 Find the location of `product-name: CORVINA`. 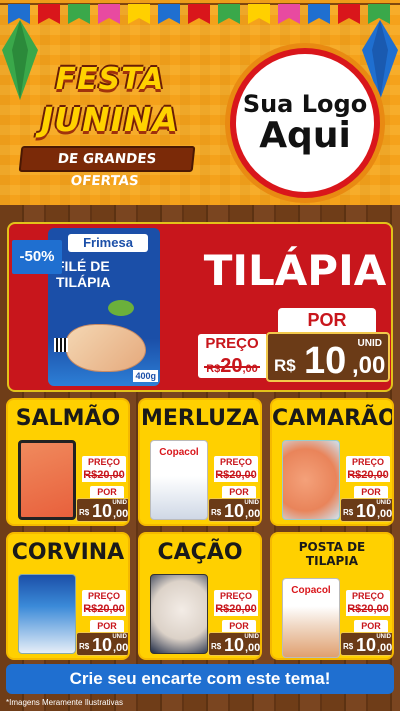

product-name: CORVINA is located at coordinates (68, 552).